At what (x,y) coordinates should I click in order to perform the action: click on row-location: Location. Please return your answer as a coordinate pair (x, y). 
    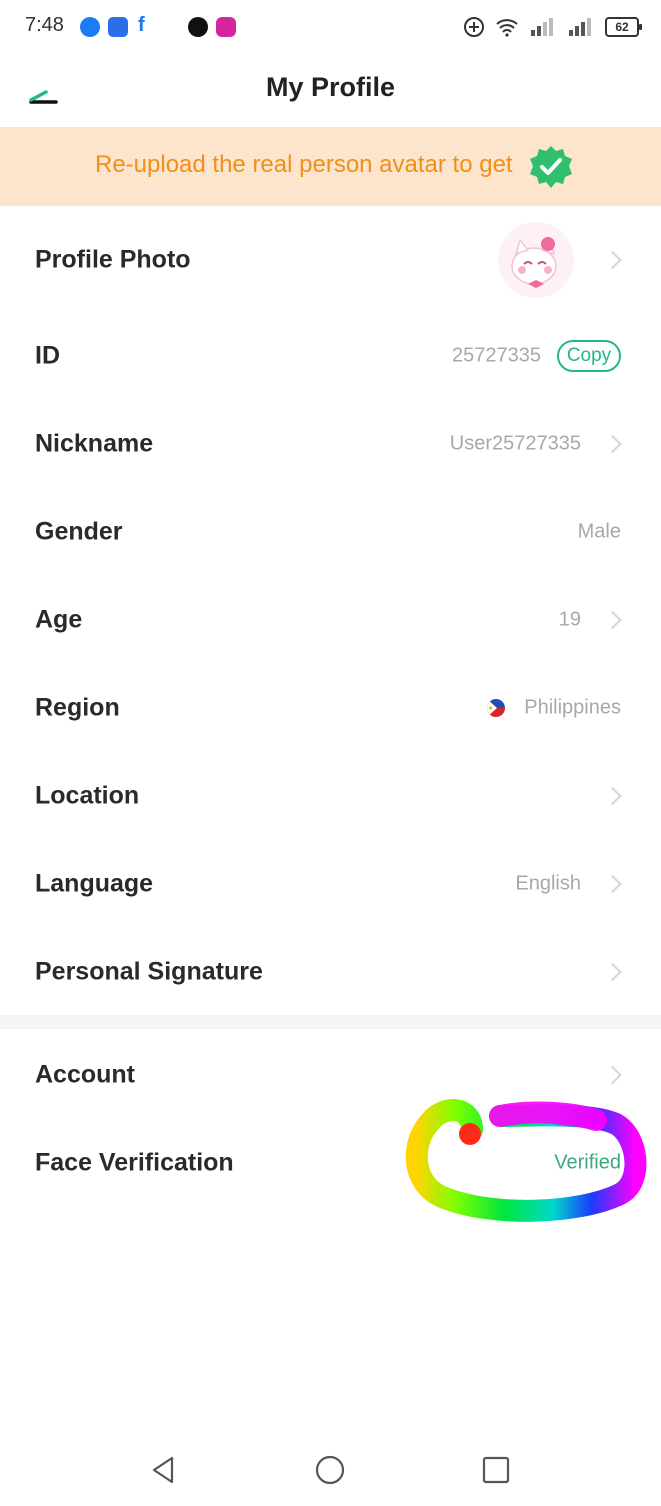
    Looking at the image, I should click on (330, 796).